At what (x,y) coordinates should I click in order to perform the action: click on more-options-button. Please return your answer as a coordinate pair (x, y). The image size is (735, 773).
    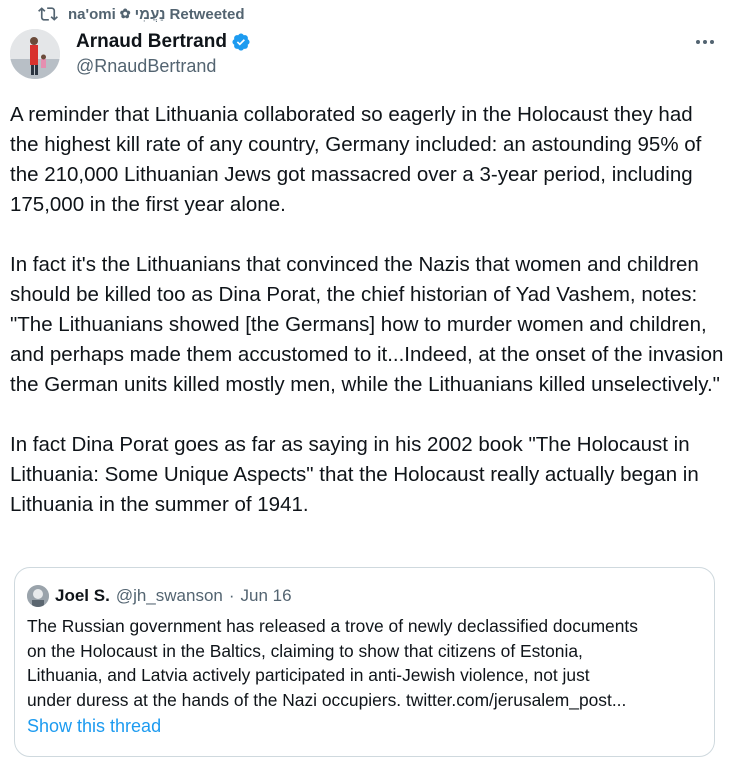
    Looking at the image, I should click on (705, 42).